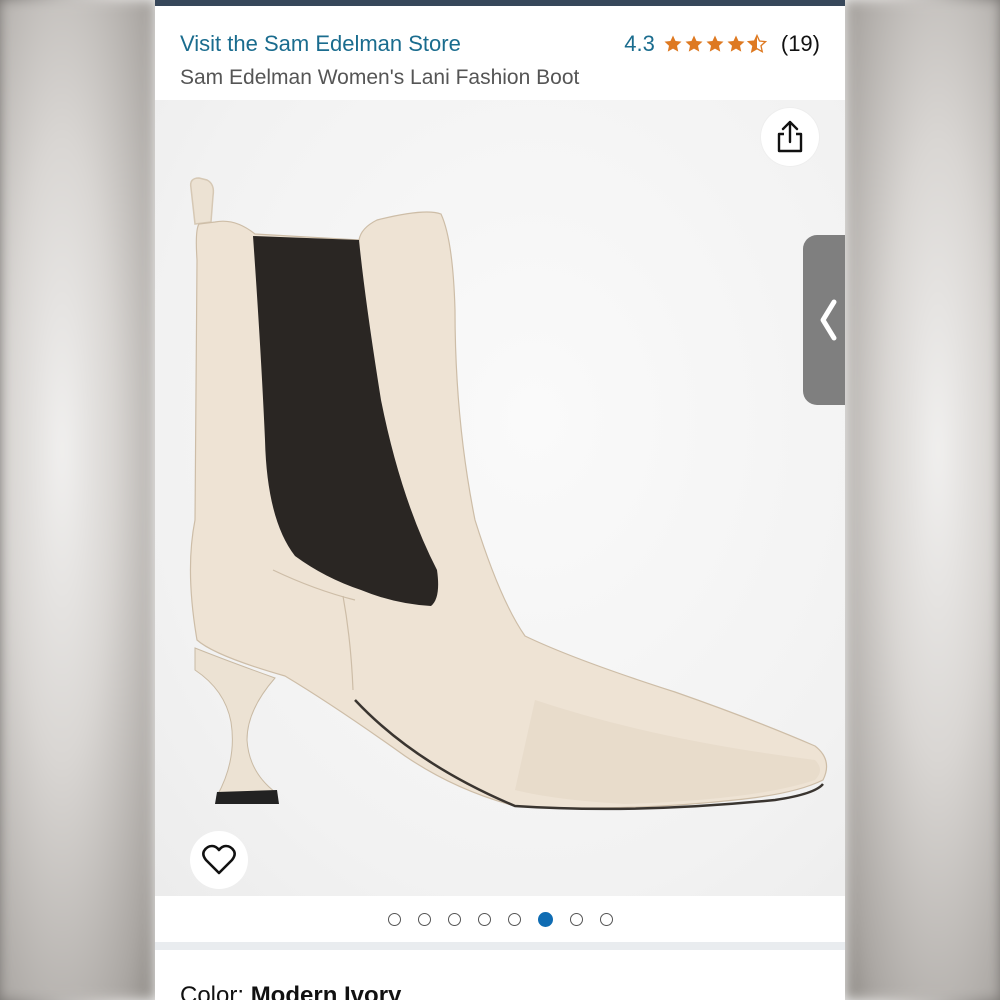 The height and width of the screenshot is (1000, 1000). Describe the element at coordinates (545, 919) in the screenshot. I see `pagination-dot-active` at that location.